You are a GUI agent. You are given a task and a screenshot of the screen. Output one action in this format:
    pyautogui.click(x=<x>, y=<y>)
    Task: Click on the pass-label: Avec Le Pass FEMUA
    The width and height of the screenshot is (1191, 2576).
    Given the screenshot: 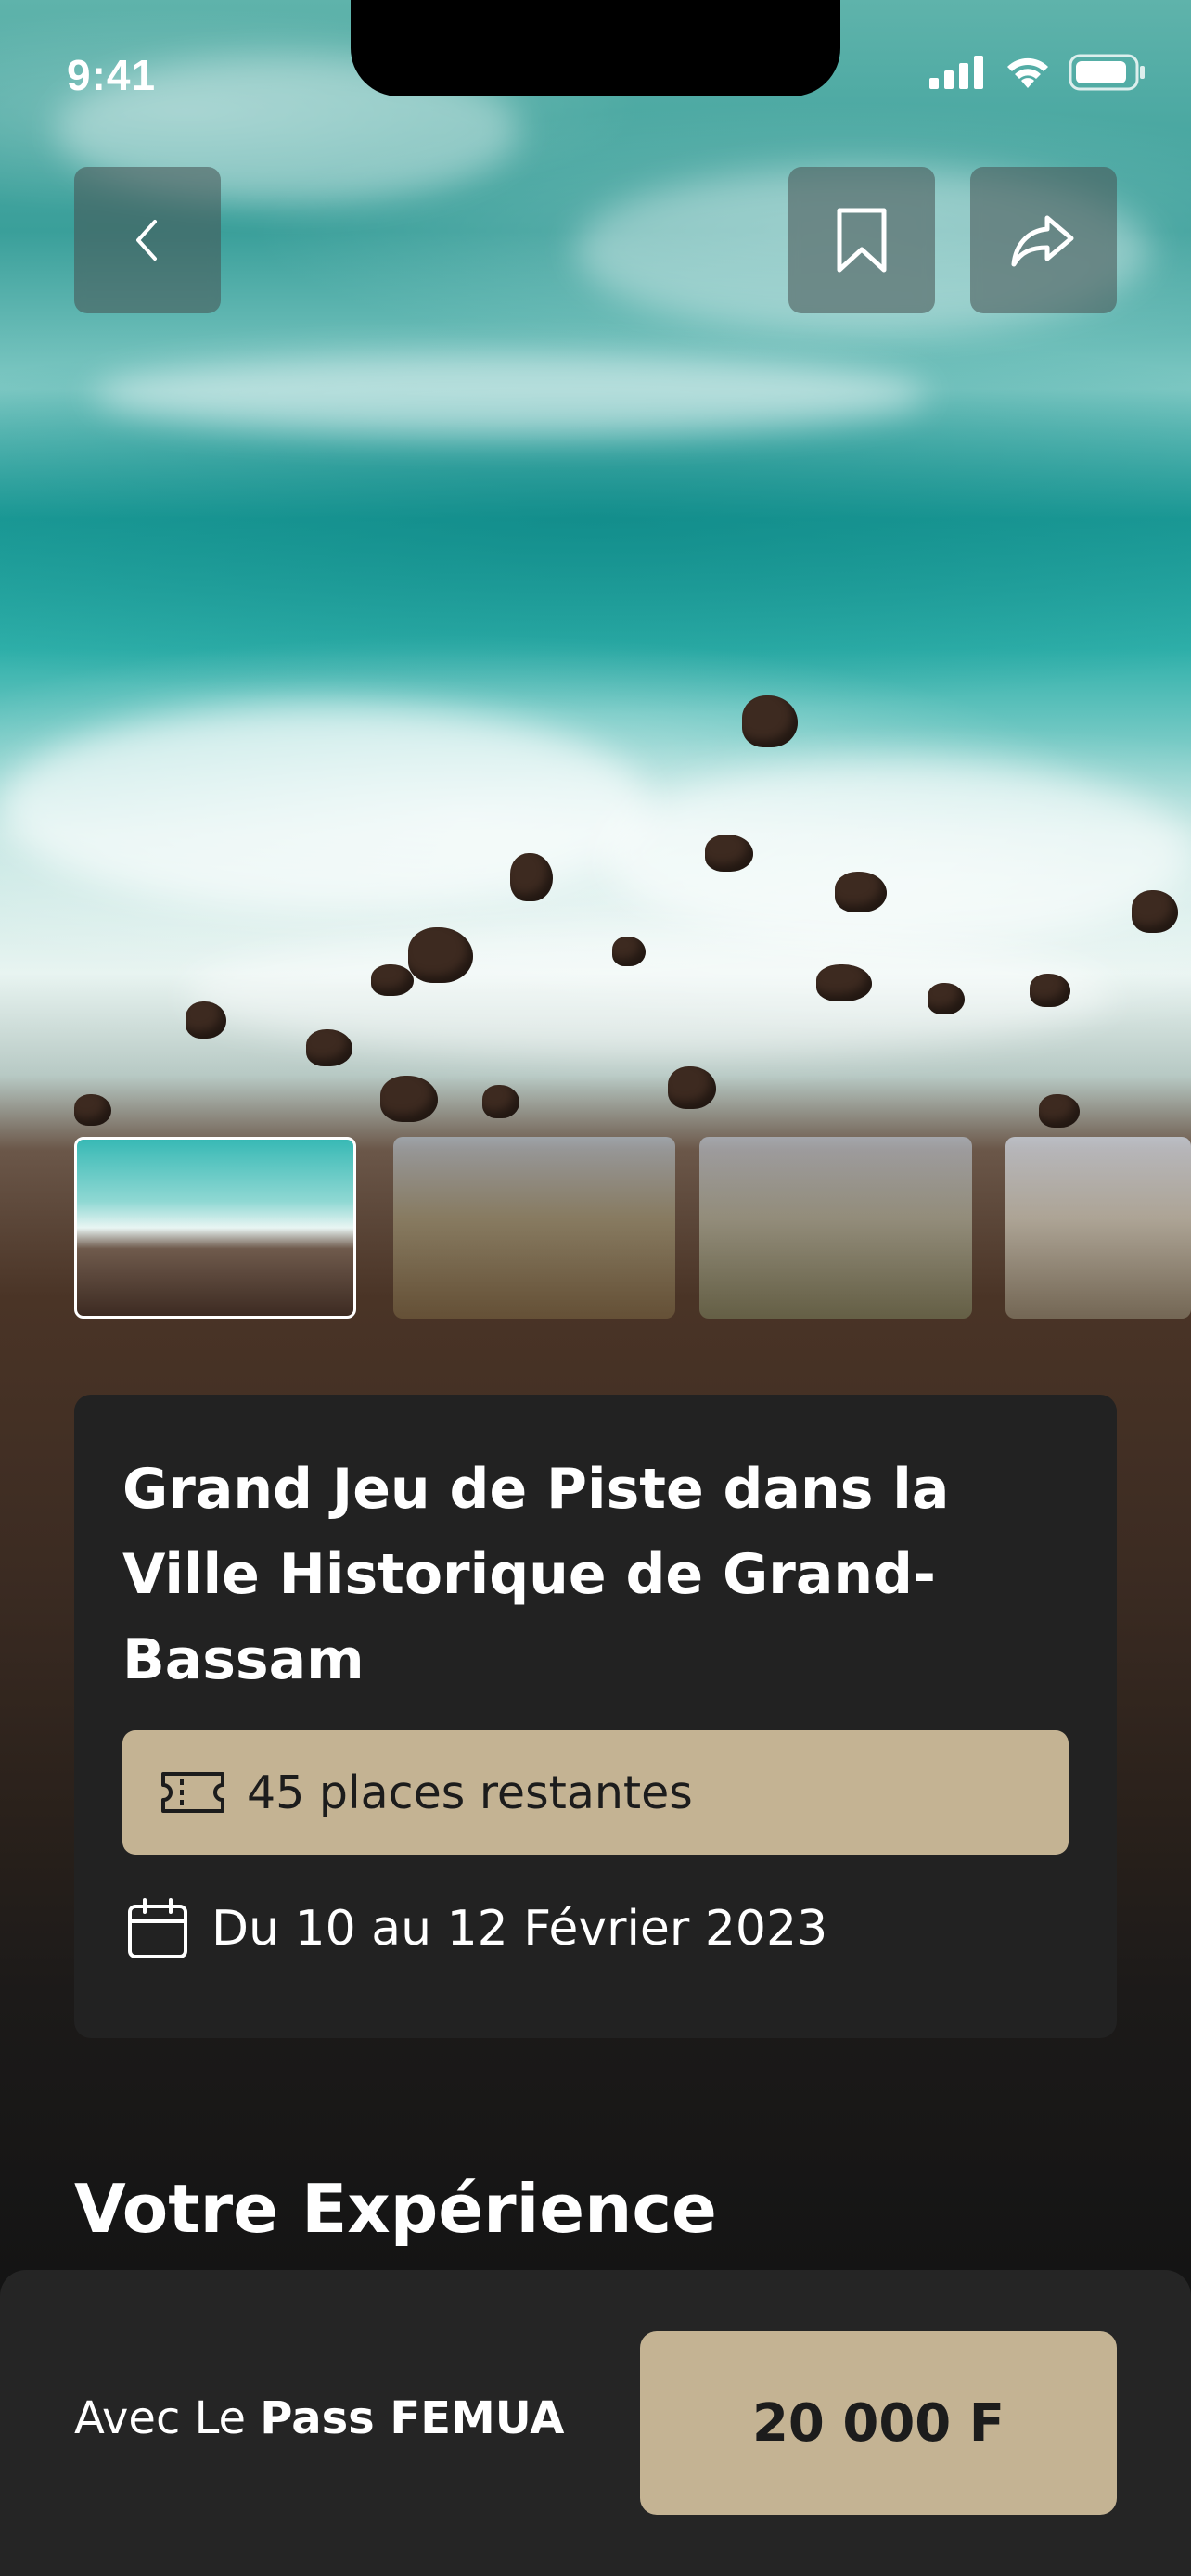 What is the action you would take?
    pyautogui.click(x=319, y=2418)
    